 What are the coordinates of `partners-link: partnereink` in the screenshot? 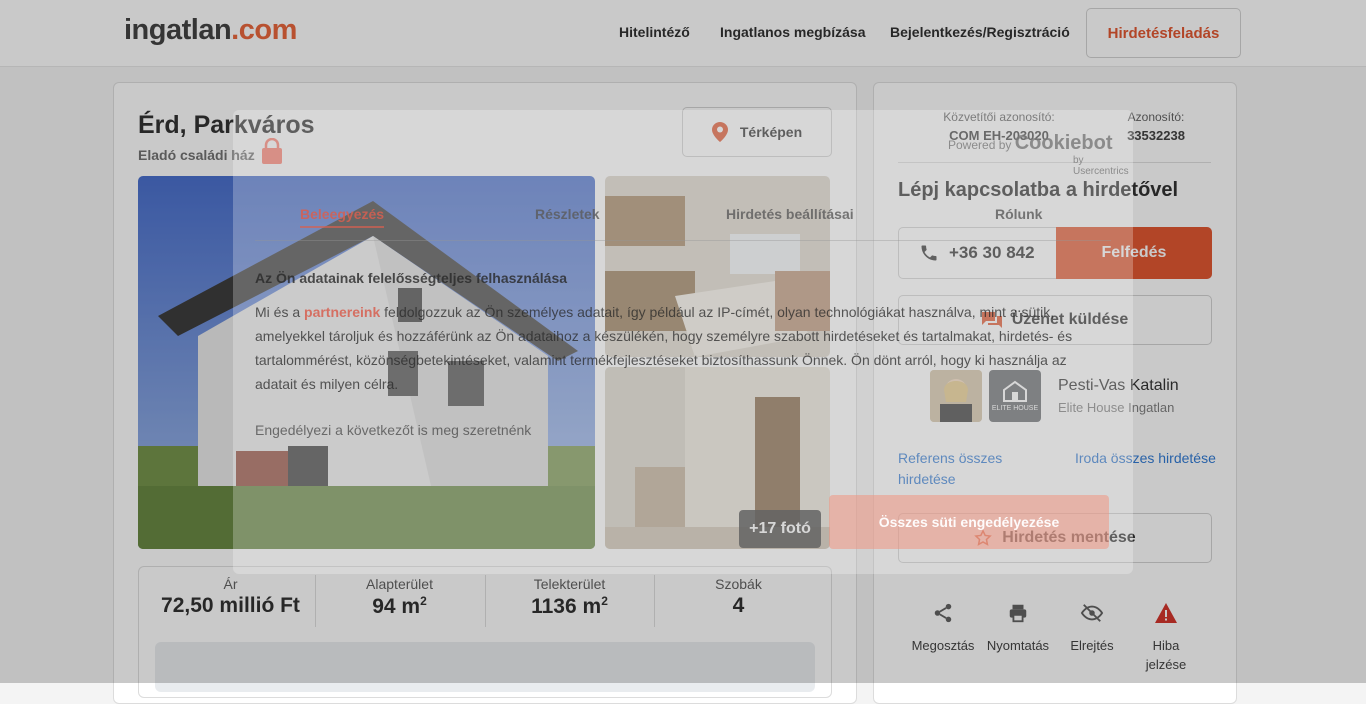 It's located at (342, 312).